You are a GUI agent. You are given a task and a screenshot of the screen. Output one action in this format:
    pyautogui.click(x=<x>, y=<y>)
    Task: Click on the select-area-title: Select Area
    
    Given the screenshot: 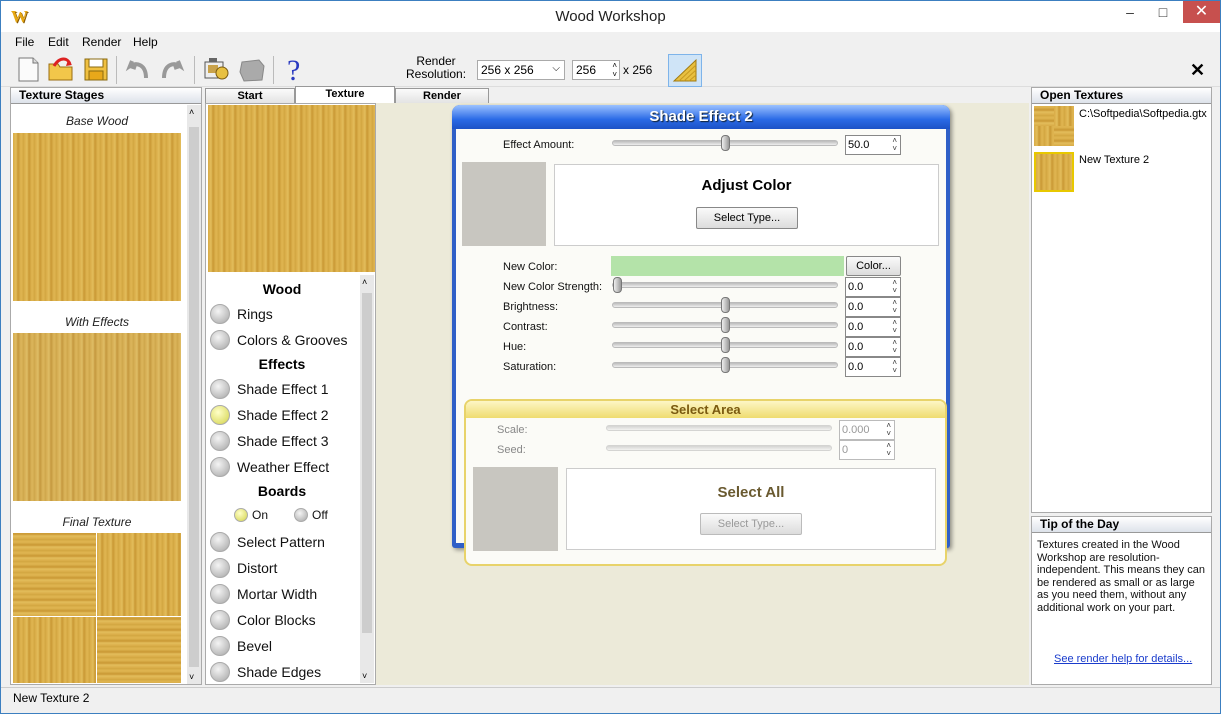 What is the action you would take?
    pyautogui.click(x=705, y=409)
    